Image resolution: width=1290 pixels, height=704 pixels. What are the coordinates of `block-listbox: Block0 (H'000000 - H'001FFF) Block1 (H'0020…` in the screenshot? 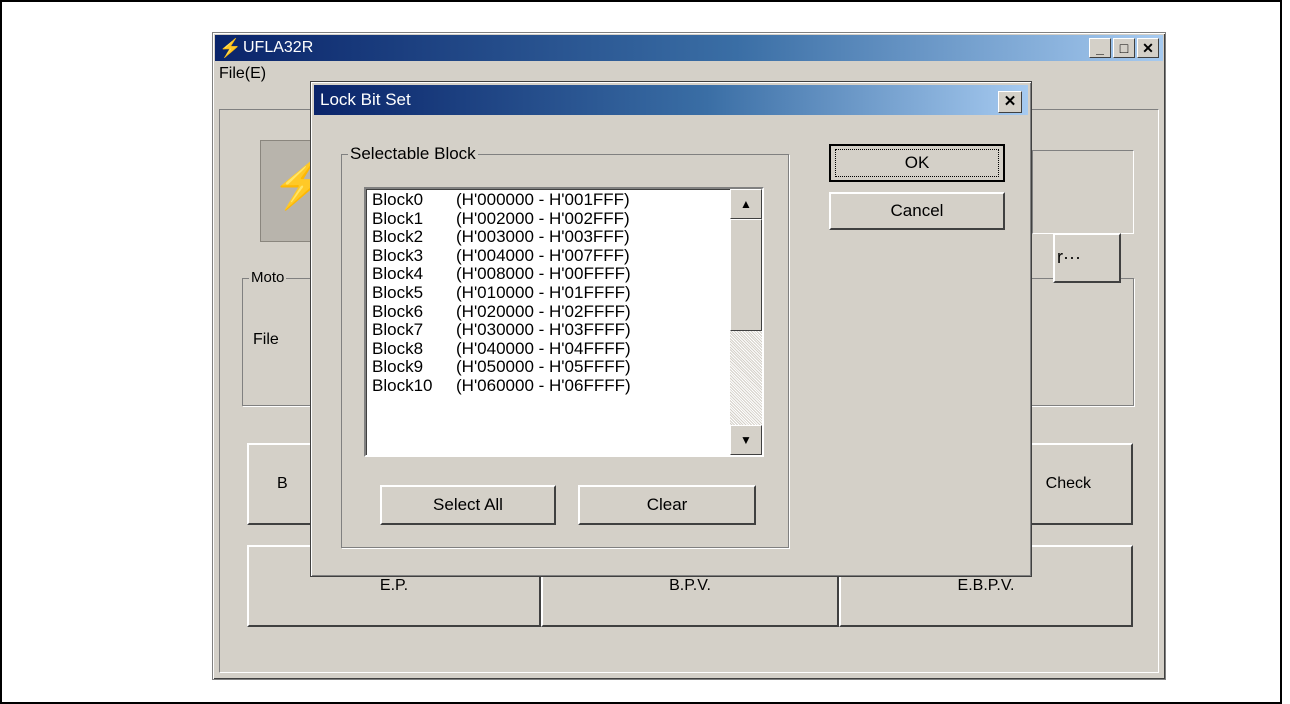 It's located at (564, 322).